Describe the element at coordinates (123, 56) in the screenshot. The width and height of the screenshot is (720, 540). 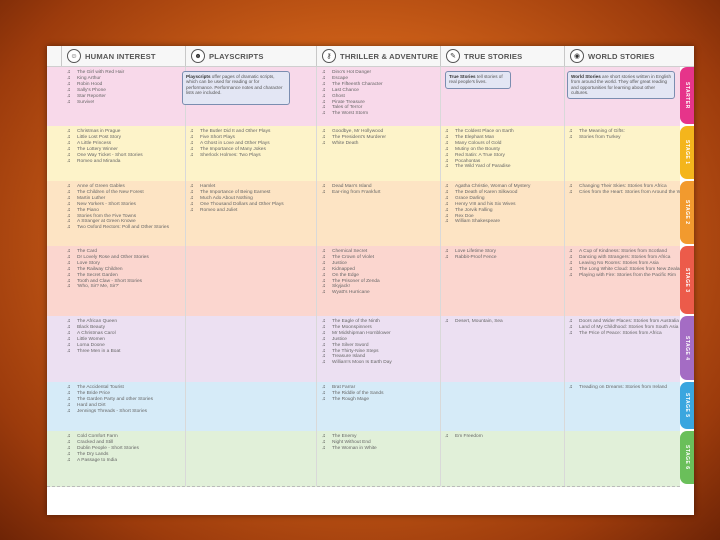
I see `header-human-interest: ☺ HUMAN INTEREST` at that location.